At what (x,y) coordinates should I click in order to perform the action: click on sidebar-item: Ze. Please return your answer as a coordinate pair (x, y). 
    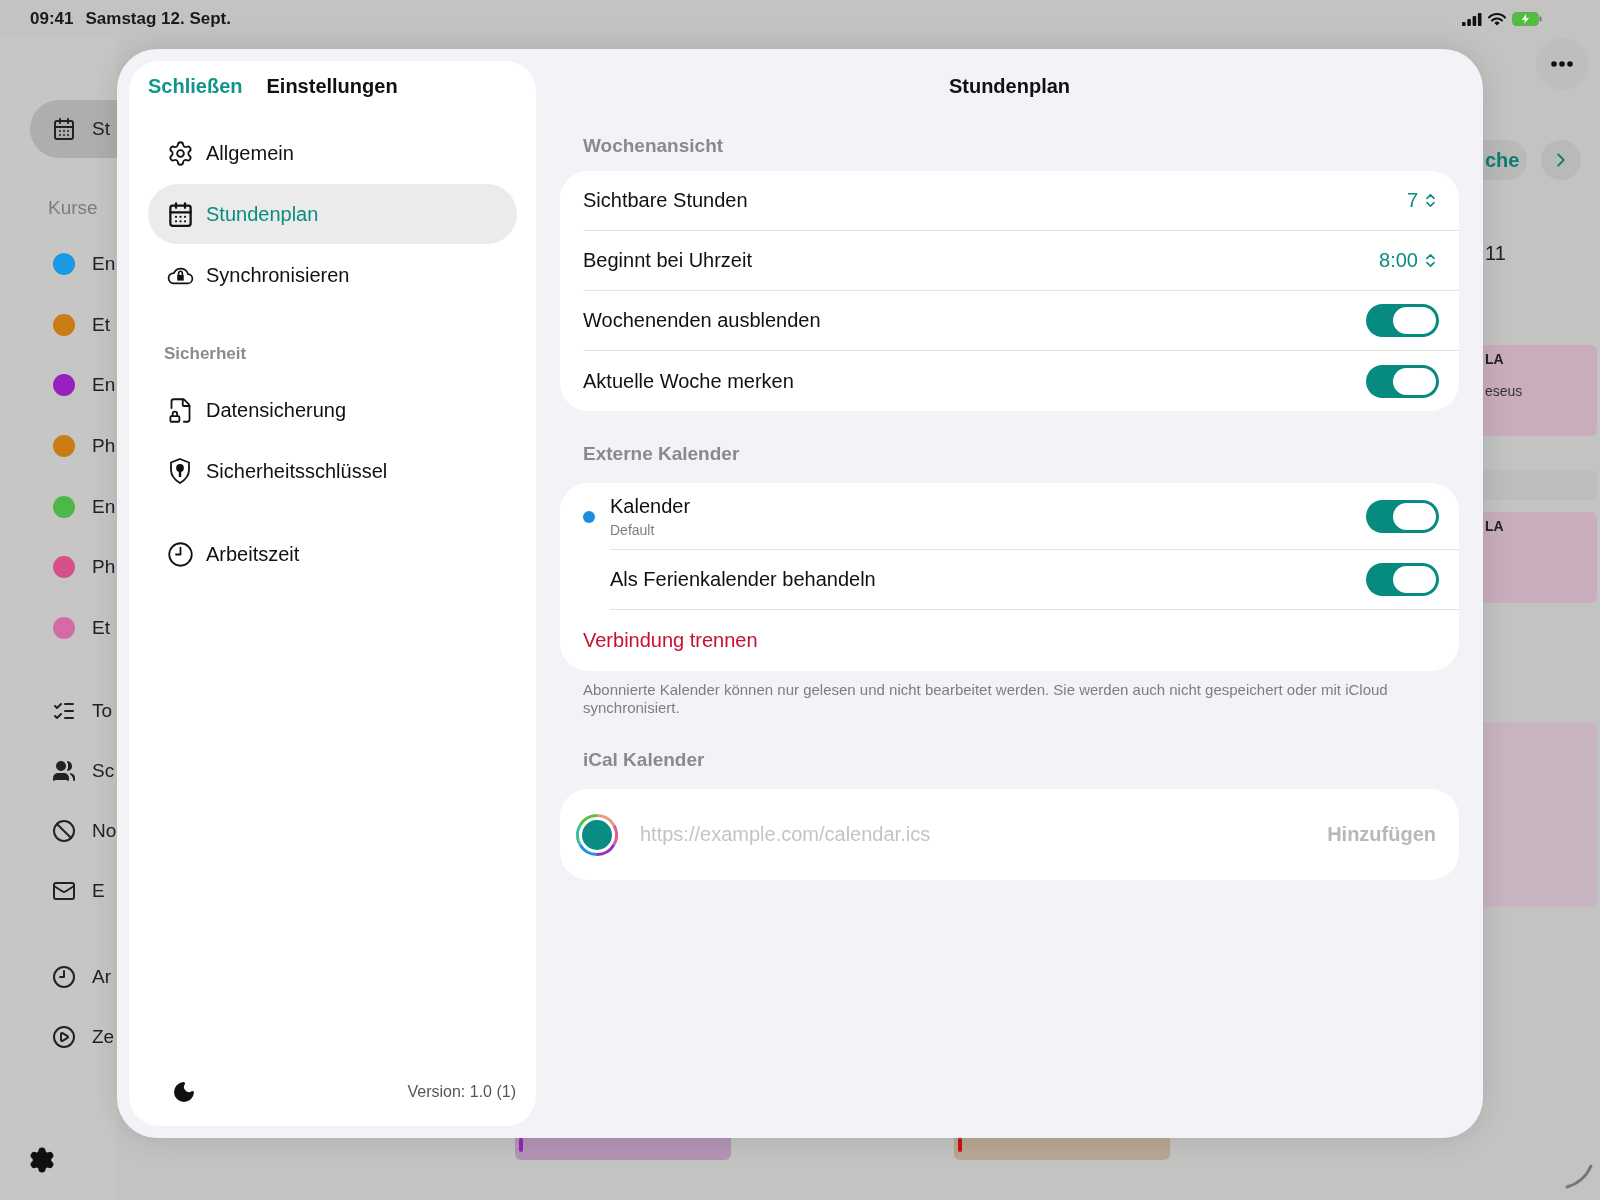
    Looking at the image, I should click on (103, 1037).